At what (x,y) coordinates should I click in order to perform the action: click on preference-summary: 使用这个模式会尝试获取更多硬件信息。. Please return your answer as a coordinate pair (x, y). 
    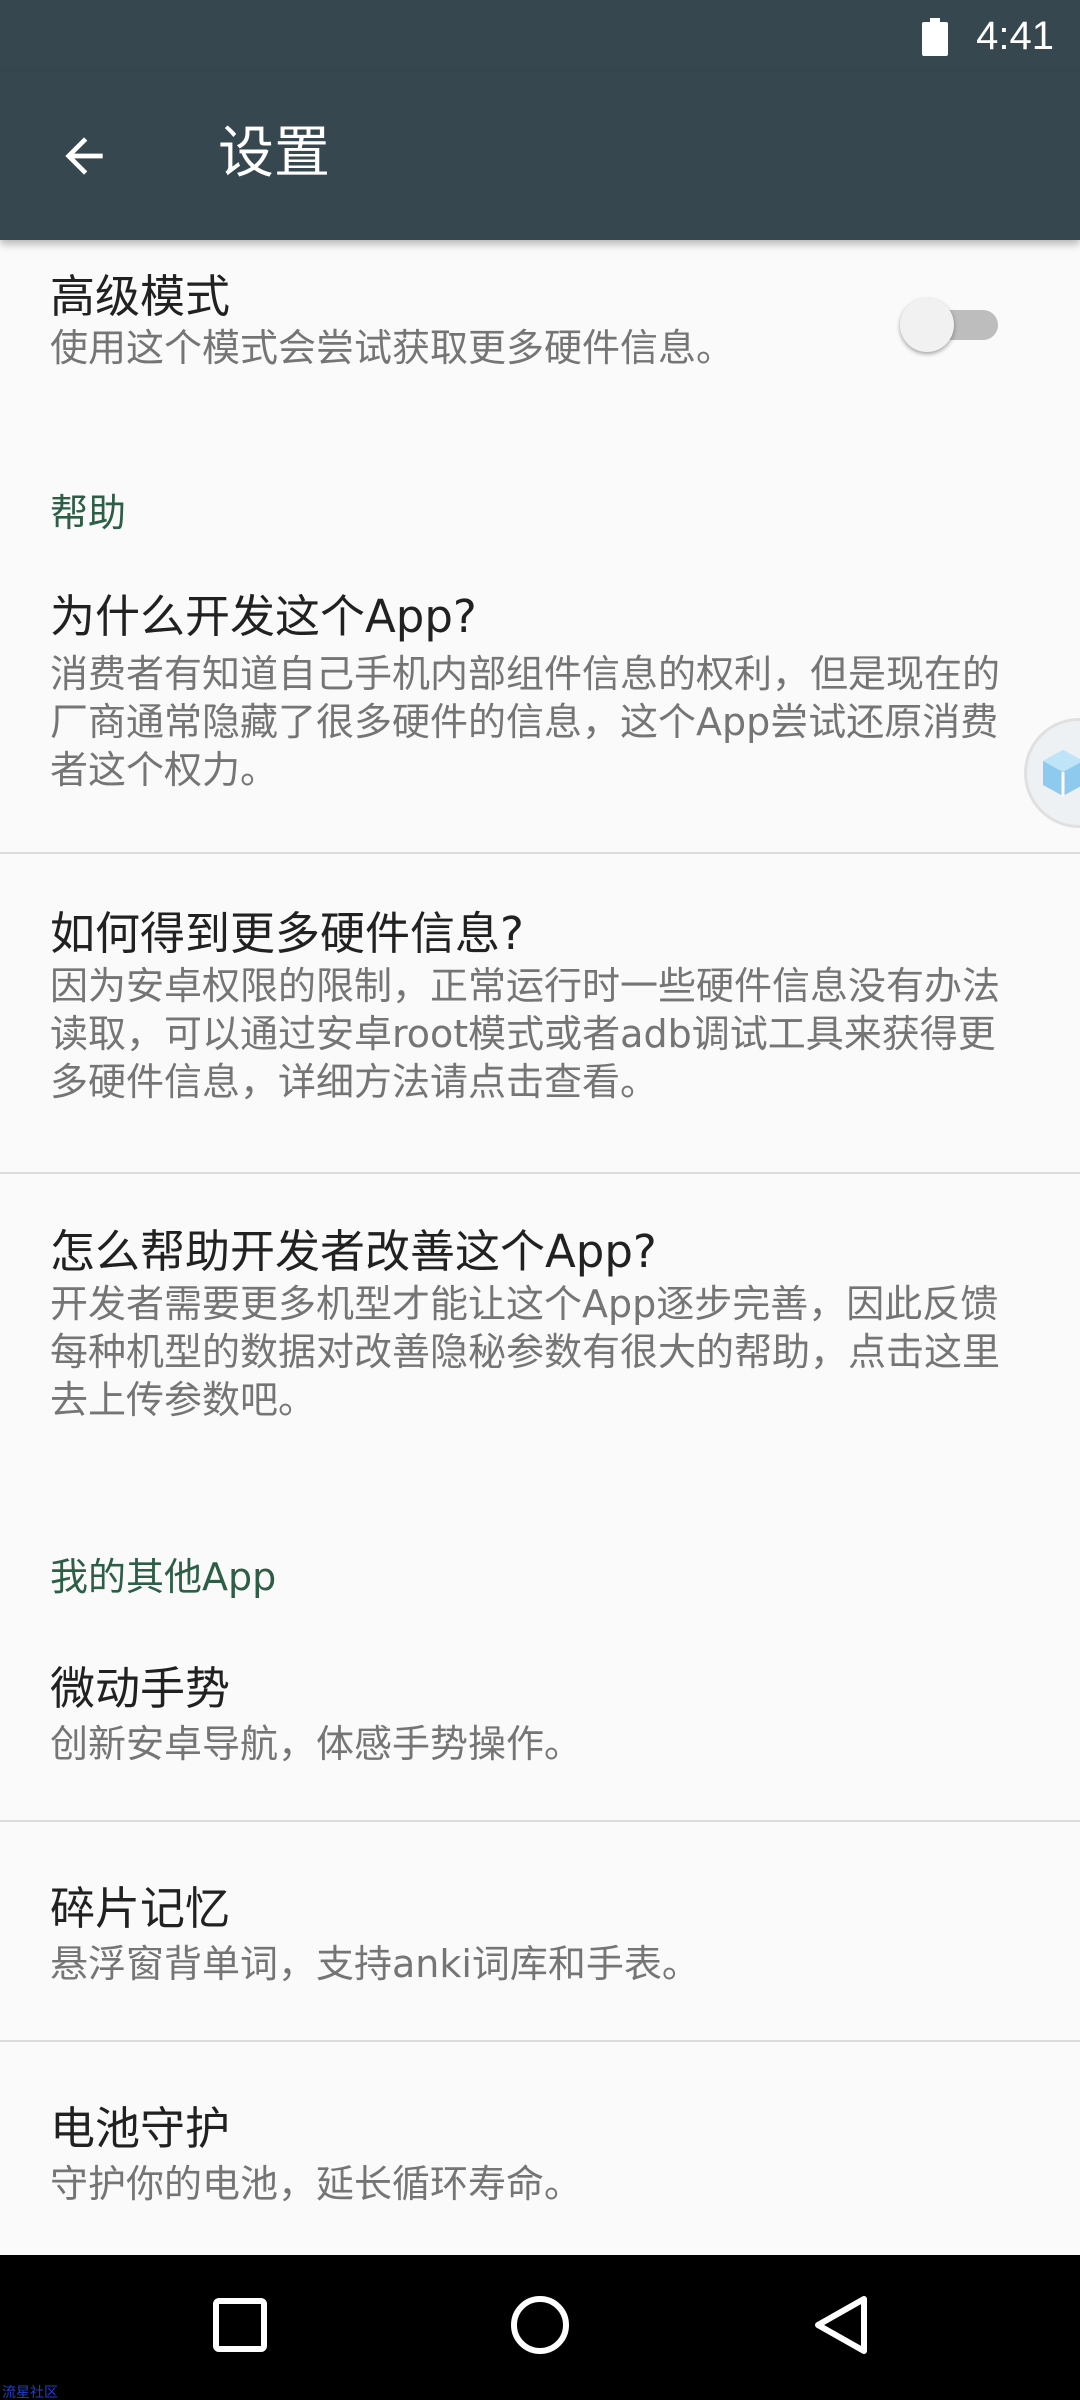
    Looking at the image, I should click on (392, 348).